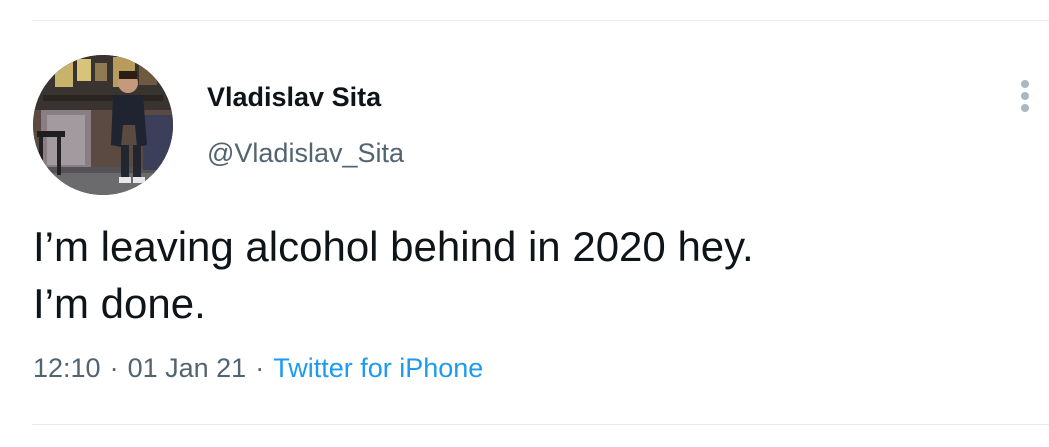 The width and height of the screenshot is (1049, 447). What do you see at coordinates (305, 153) in the screenshot?
I see `author-handle: @Vladislav_Sita` at bounding box center [305, 153].